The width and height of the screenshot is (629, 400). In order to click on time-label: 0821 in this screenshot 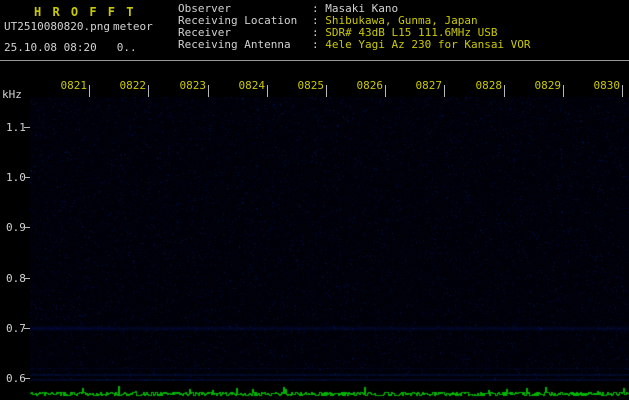, I will do `click(74, 85)`.